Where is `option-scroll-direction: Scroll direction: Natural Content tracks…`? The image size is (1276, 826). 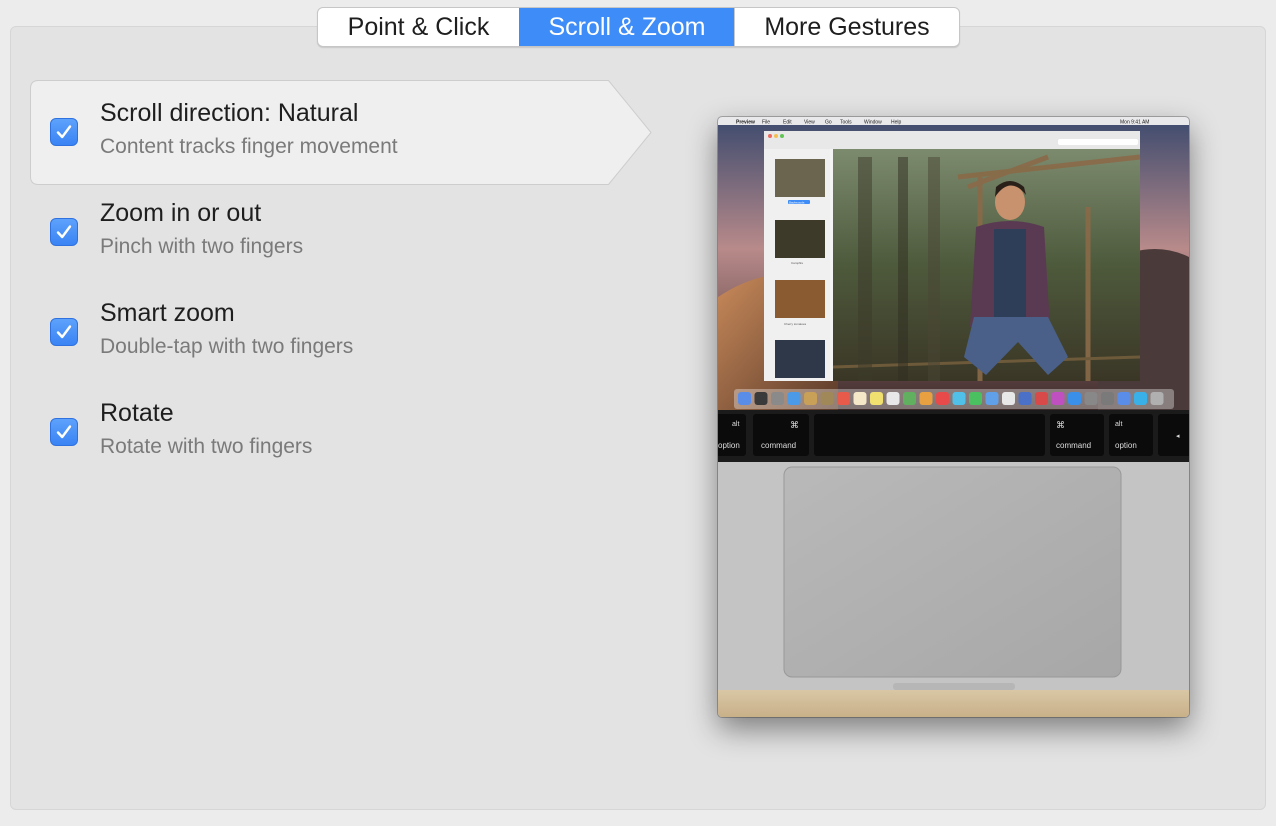
option-scroll-direction: Scroll direction: Natural Content tracks… is located at coordinates (341, 132).